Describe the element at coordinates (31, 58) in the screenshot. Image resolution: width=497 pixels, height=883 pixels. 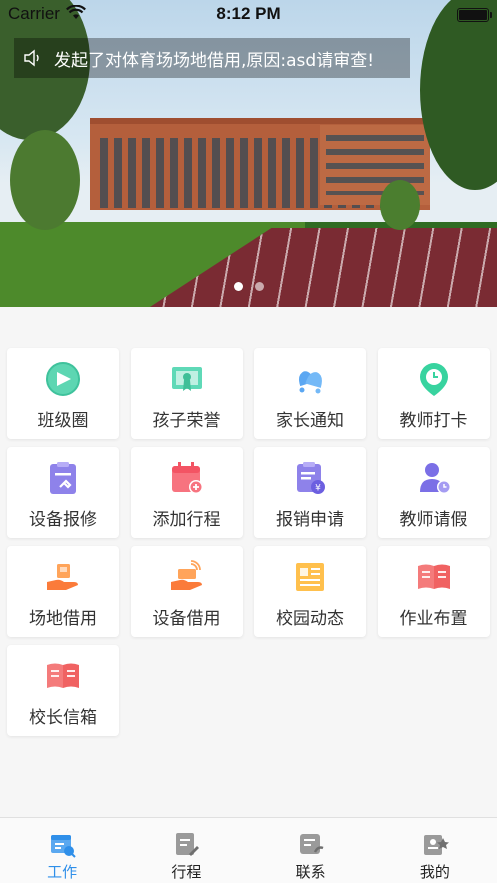
I see `speaker-icon` at that location.